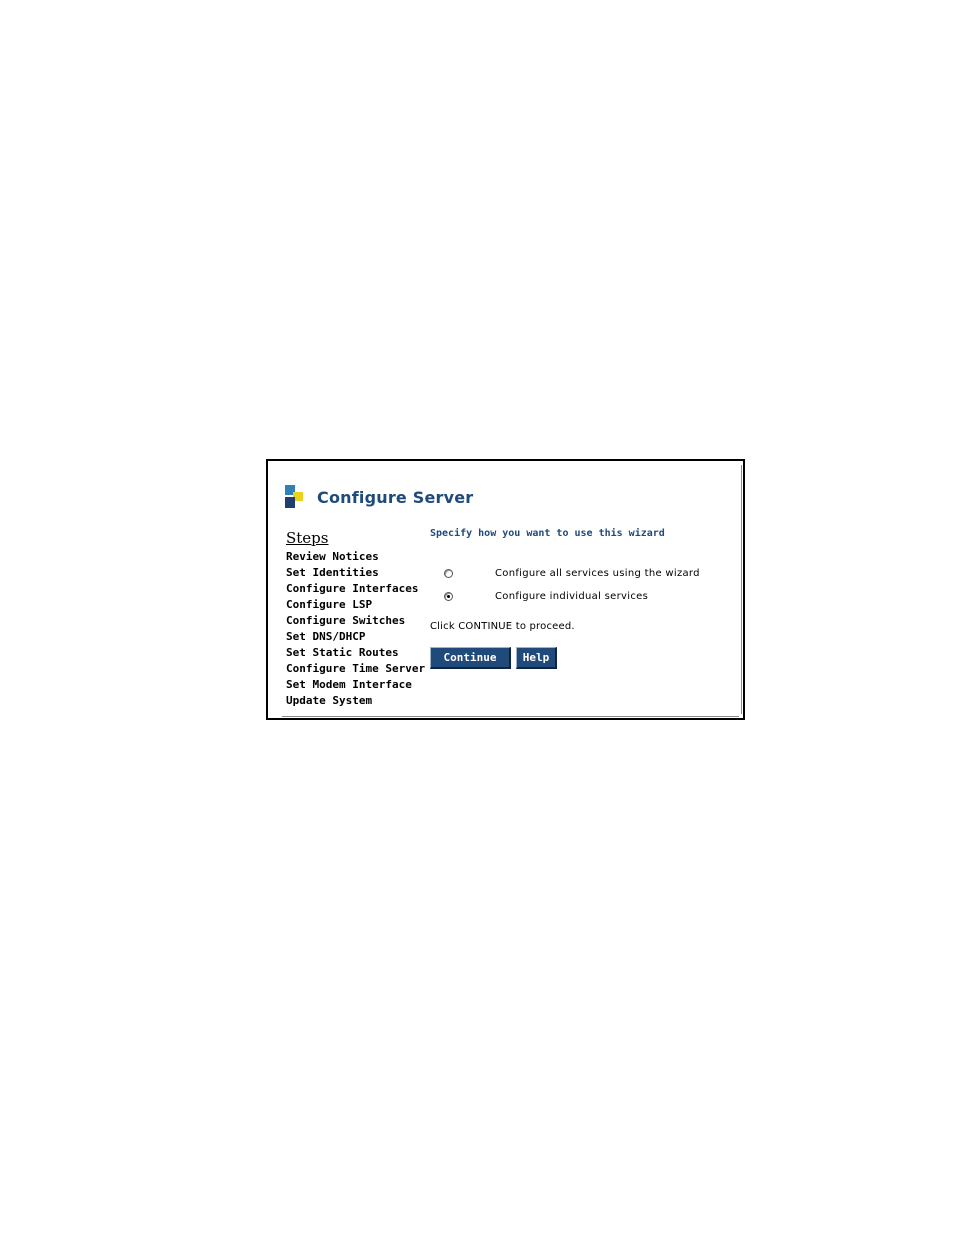  What do you see at coordinates (355, 685) in the screenshot?
I see `step-item-set-modem-interface: Set Modem Interface` at bounding box center [355, 685].